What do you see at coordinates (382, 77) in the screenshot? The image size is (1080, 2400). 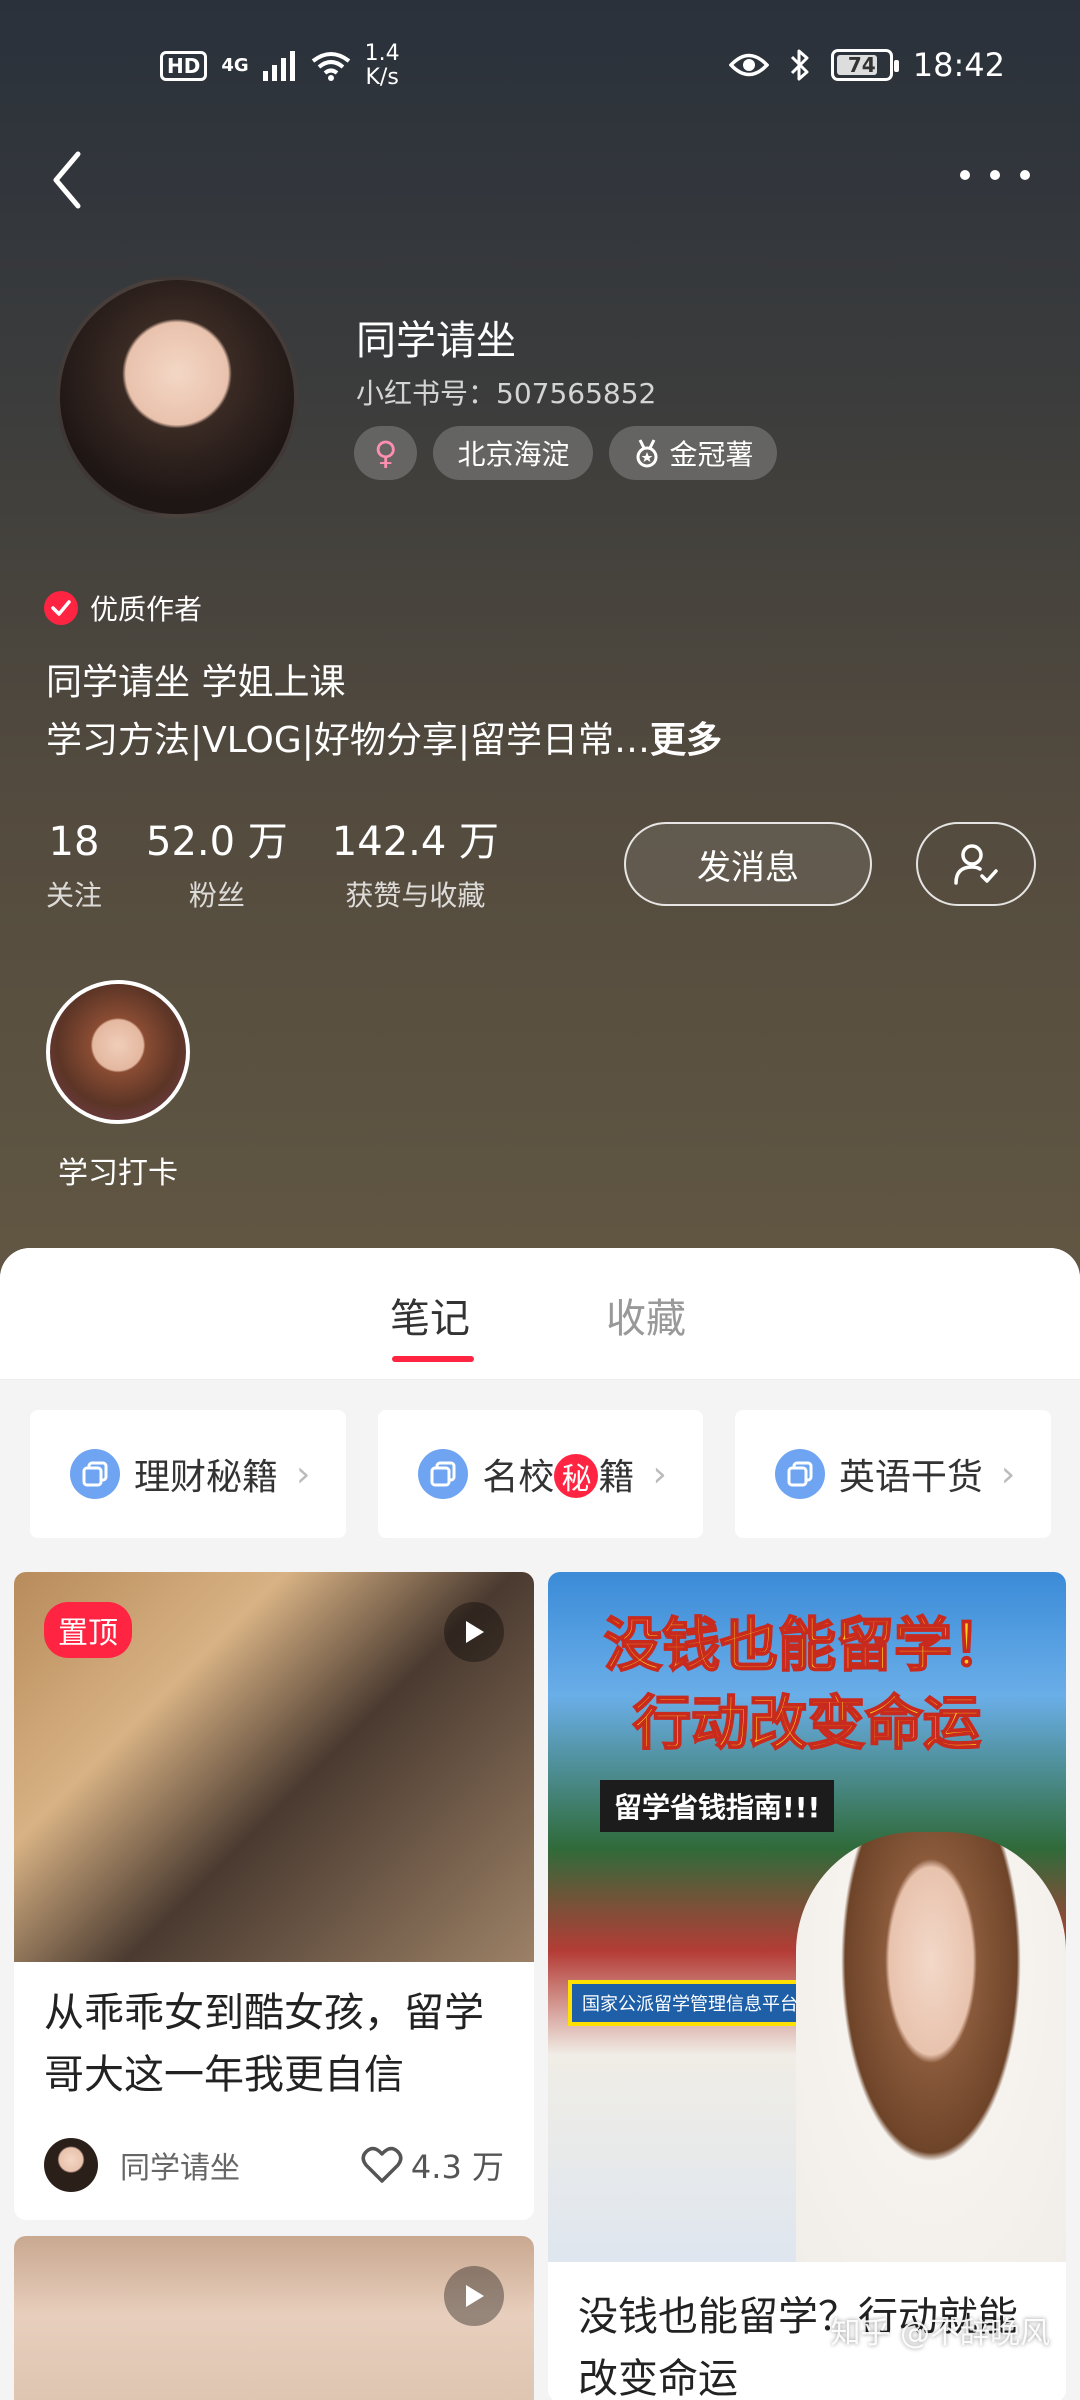 I see `speed-unit: K/s` at bounding box center [382, 77].